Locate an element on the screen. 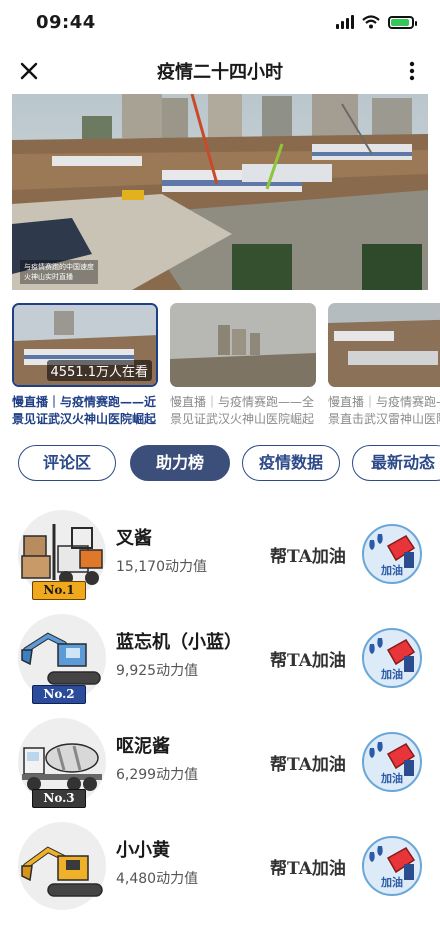 This screenshot has width=440, height=952. rank-badge: No.2 is located at coordinates (59, 694).